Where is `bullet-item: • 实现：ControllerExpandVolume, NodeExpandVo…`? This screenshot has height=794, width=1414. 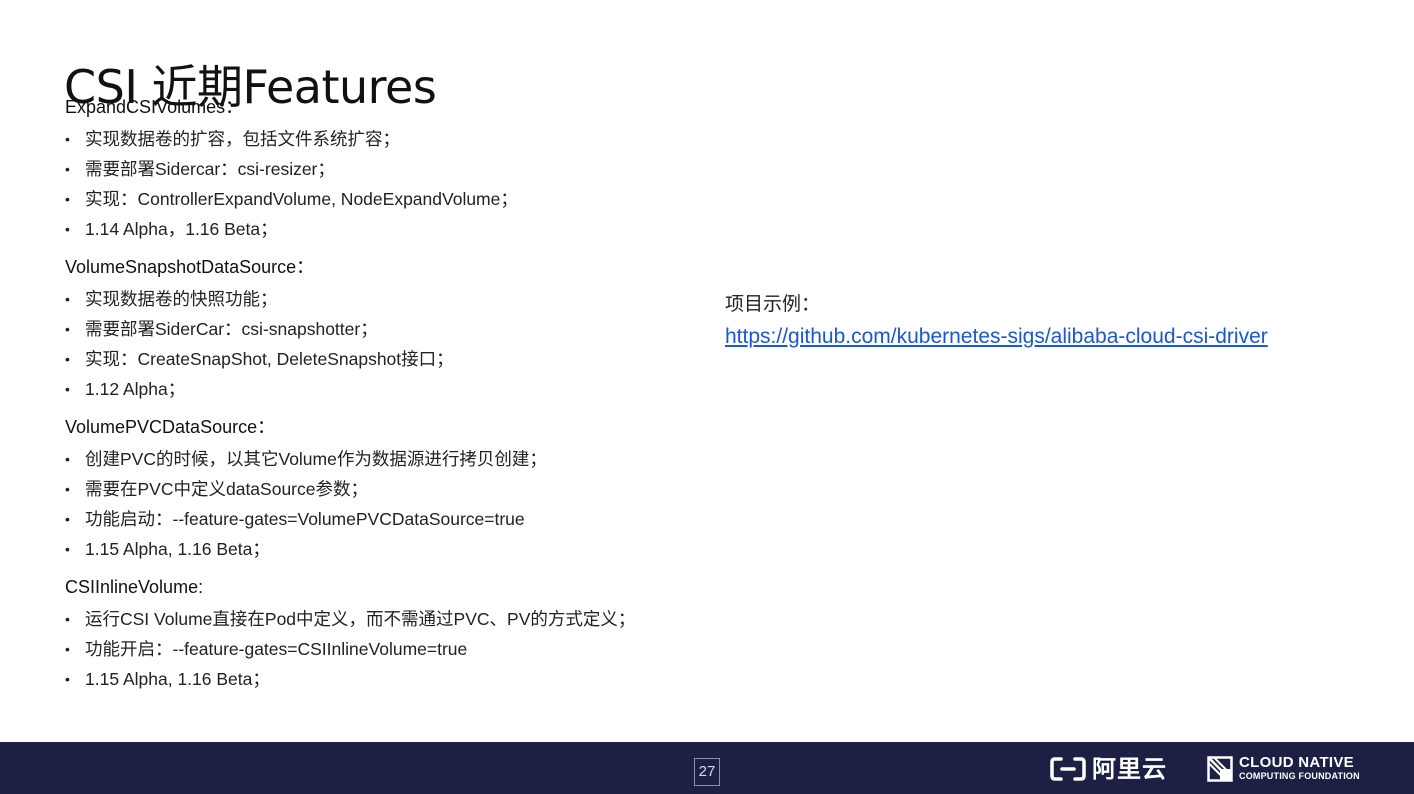 bullet-item: • 实现：ControllerExpandVolume, NodeExpandVo… is located at coordinates (385, 199).